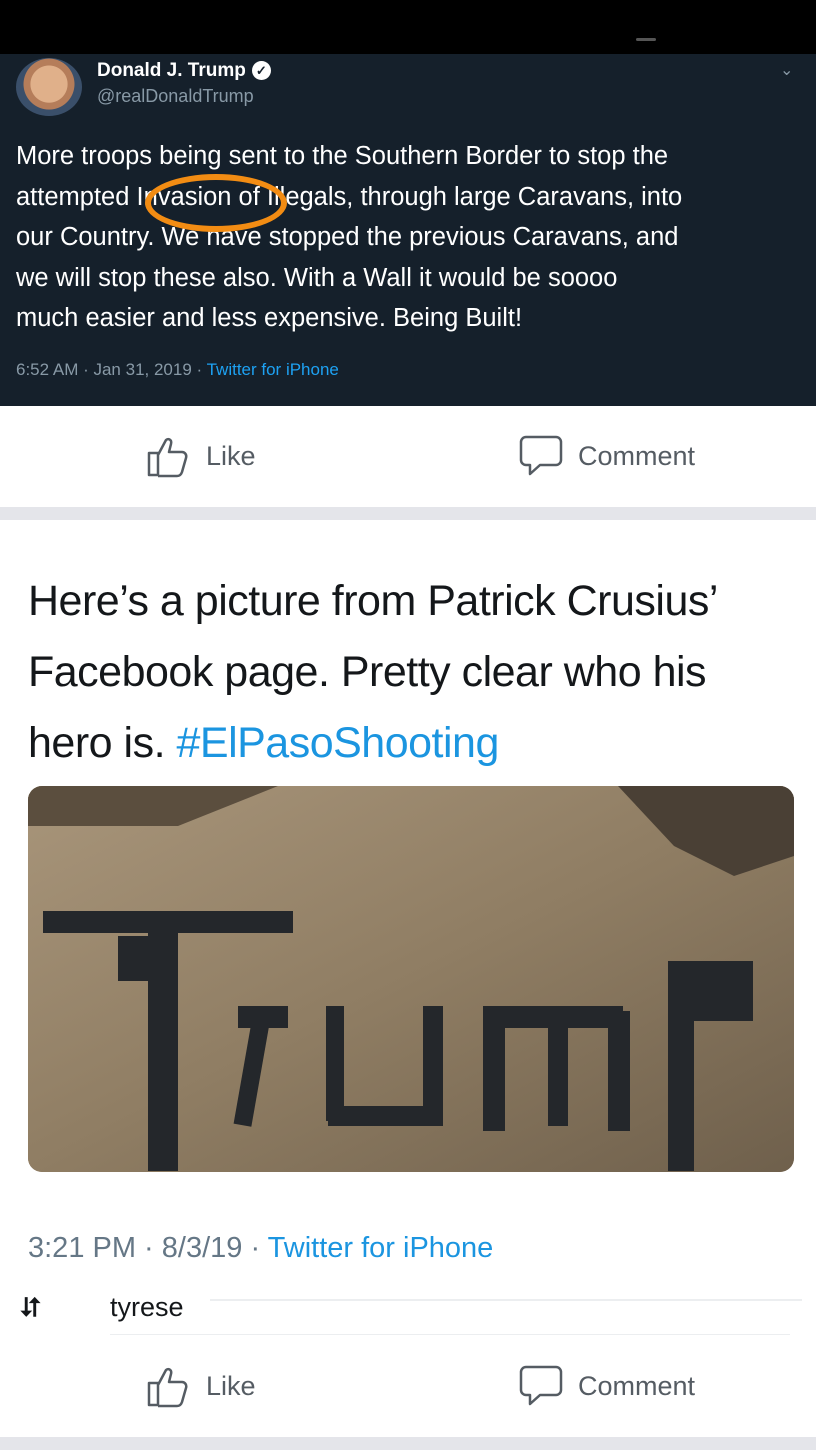 The height and width of the screenshot is (1450, 816). What do you see at coordinates (261, 1248) in the screenshot?
I see `post-meta: 3:21 PM · 8/3/19 · Twitter for iPhone` at bounding box center [261, 1248].